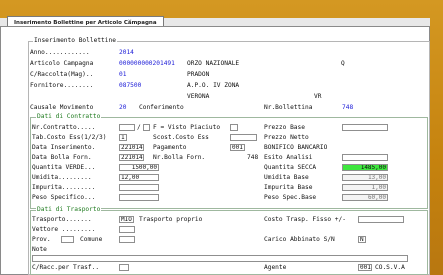 The width and height of the screenshot is (443, 275). Describe the element at coordinates (127, 229) in the screenshot. I see `vettore-input` at that location.